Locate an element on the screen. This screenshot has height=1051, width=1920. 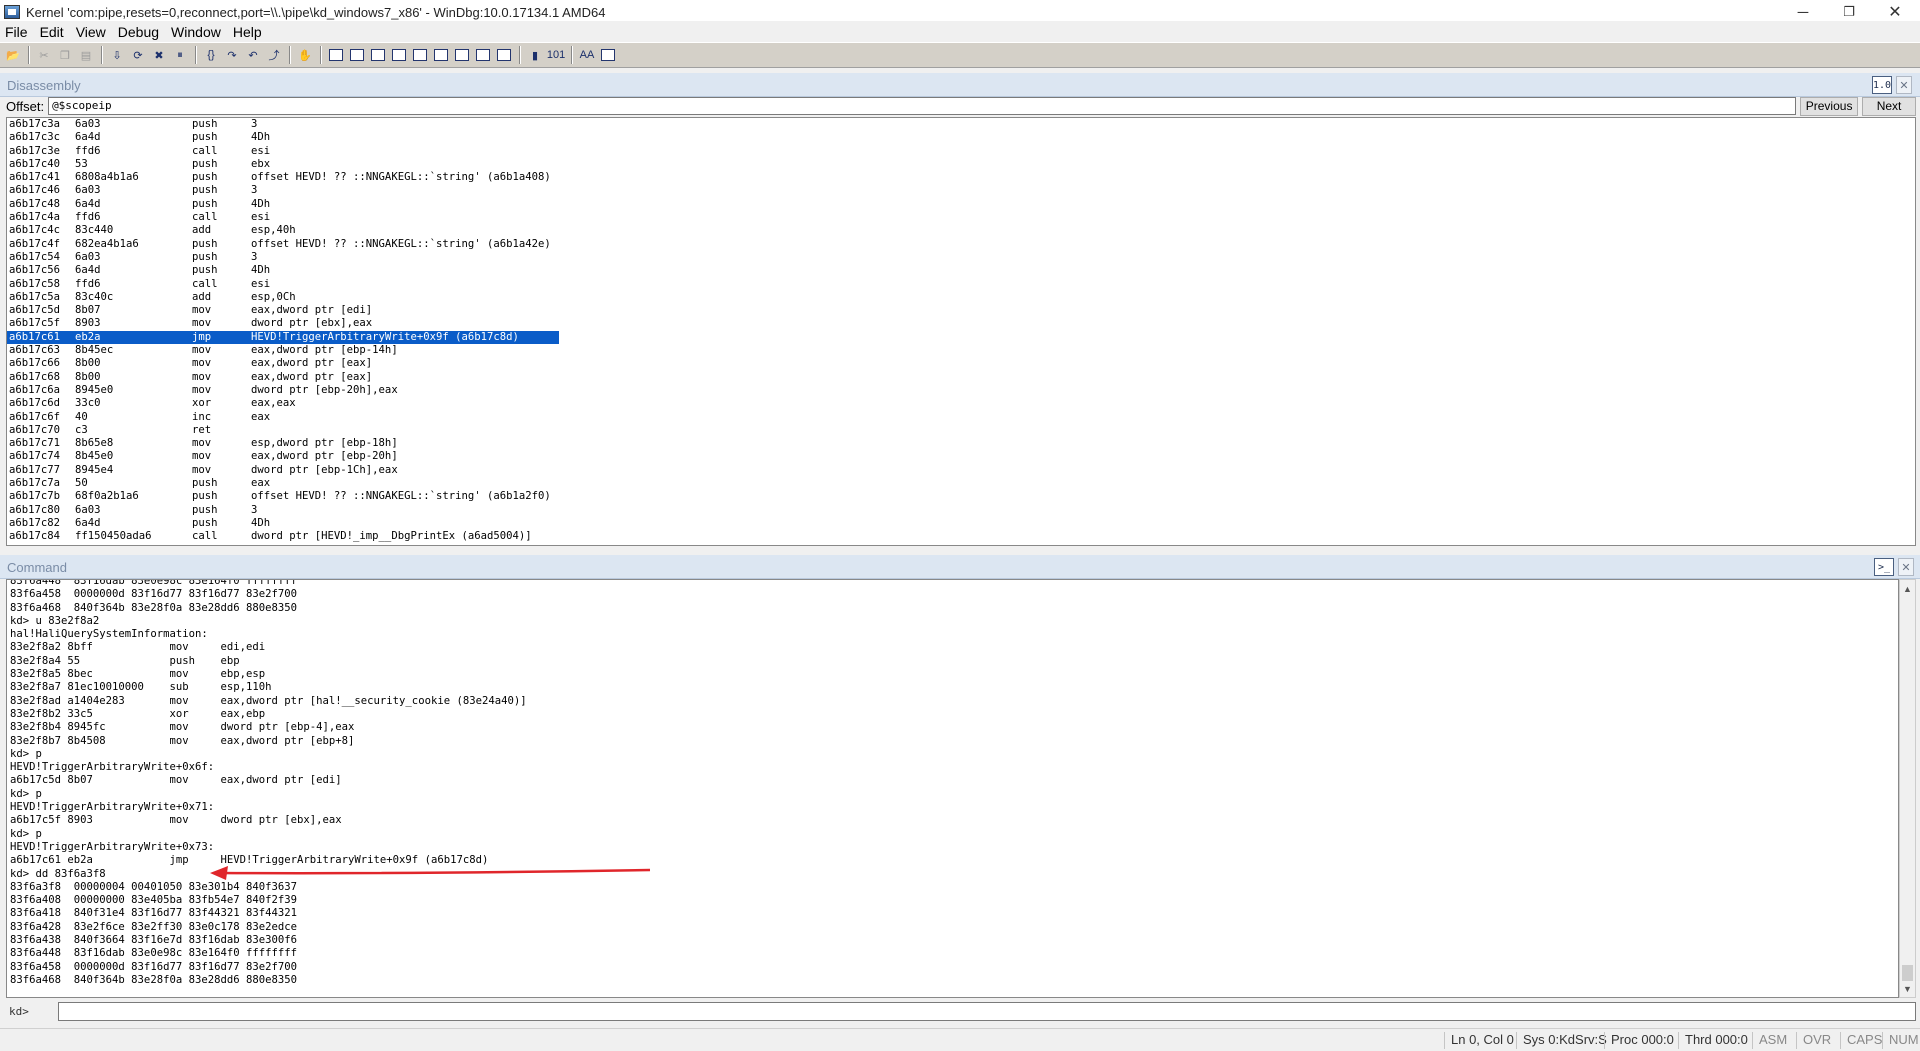
command-input is located at coordinates (987, 1011).